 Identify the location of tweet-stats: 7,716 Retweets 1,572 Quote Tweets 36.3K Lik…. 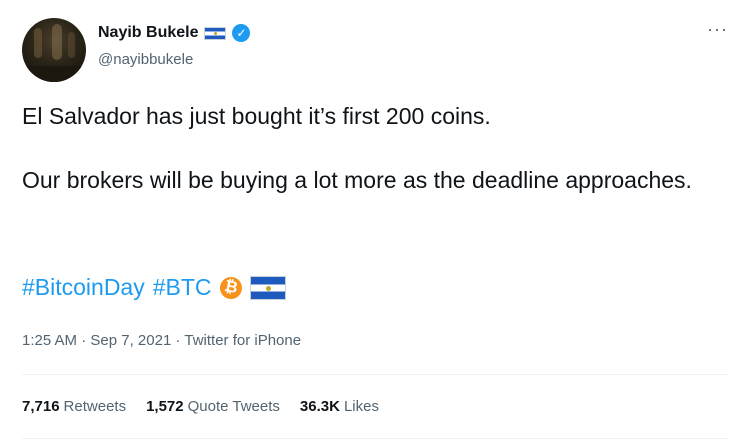
(200, 406).